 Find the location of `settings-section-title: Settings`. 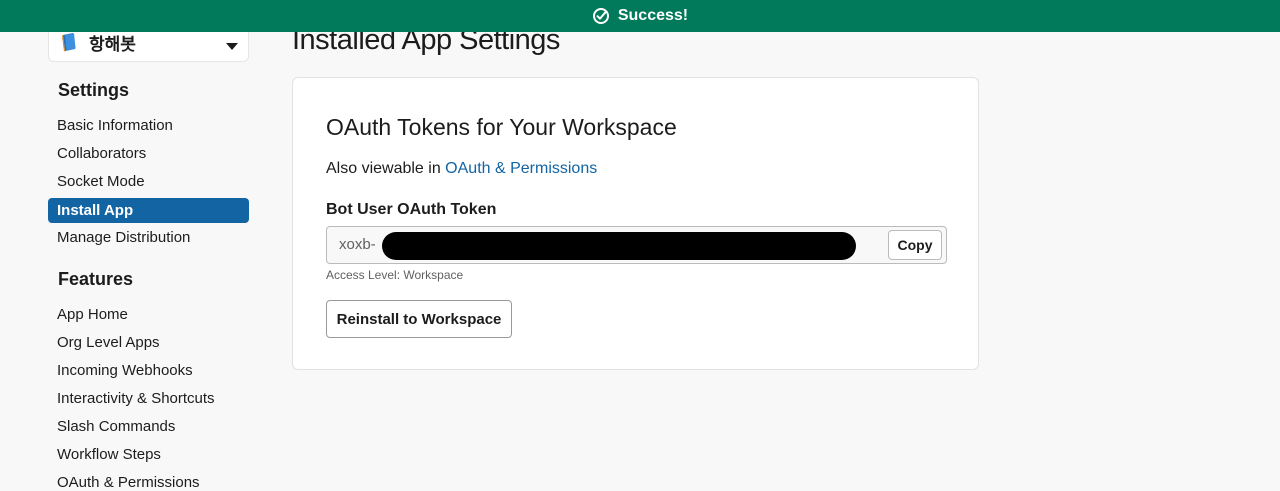

settings-section-title: Settings is located at coordinates (94, 90).